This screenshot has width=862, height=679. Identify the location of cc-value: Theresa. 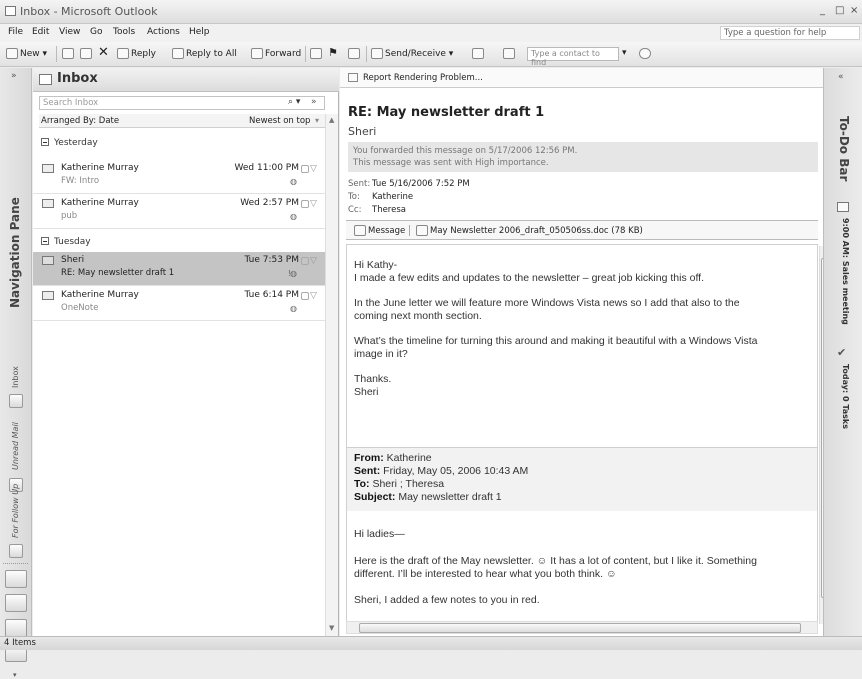
(389, 210).